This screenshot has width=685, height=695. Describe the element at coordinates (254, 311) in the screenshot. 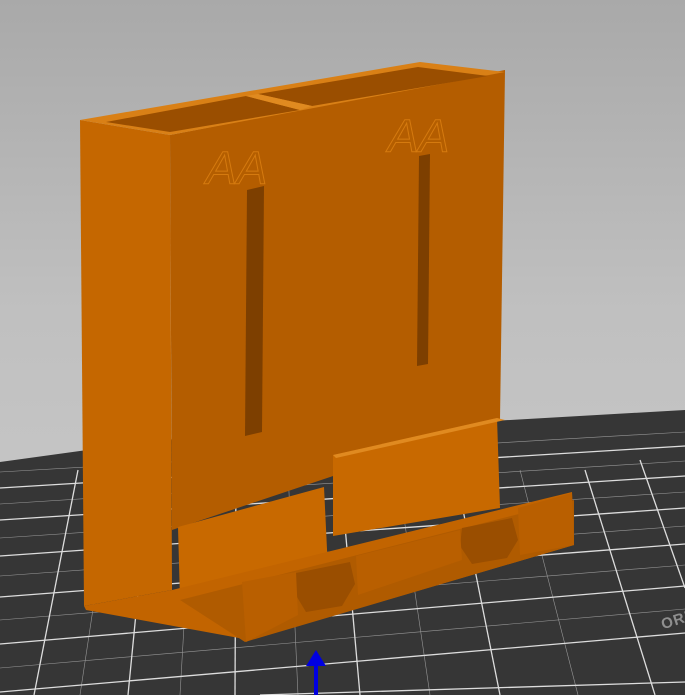

I see `left-viewing-slot` at that location.